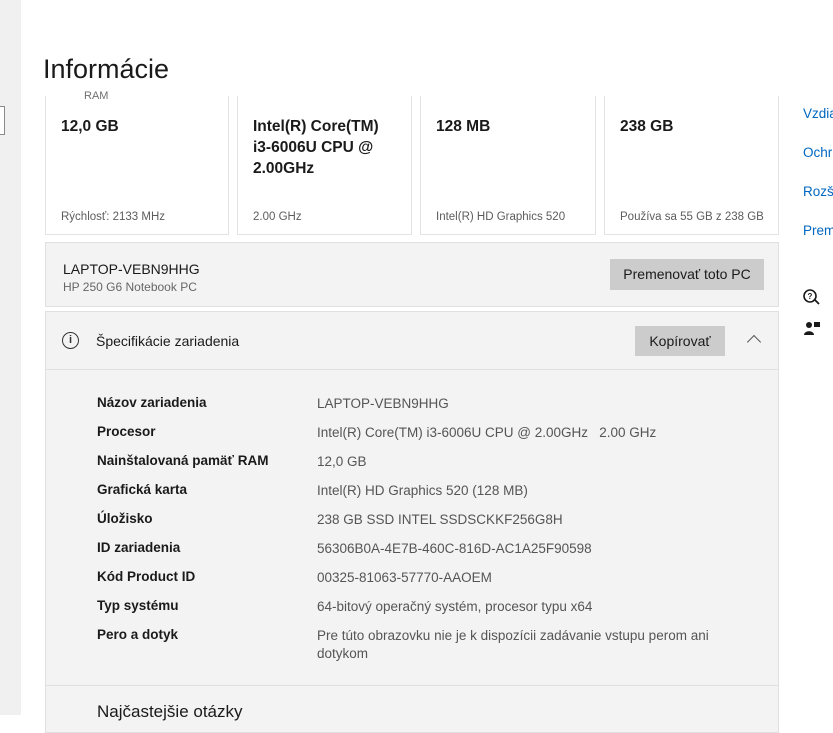 Image resolution: width=833 pixels, height=733 pixels. Describe the element at coordinates (138, 634) in the screenshot. I see `spec-key: Pero a dotyk` at that location.